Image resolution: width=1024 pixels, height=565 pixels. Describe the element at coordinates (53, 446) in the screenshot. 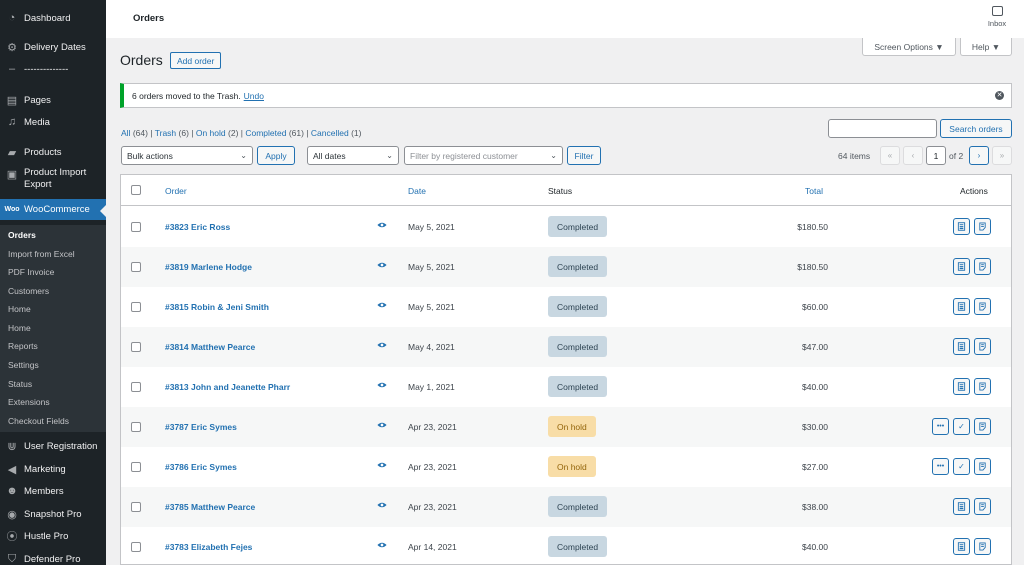

I see `sidebar-item-user-registration: ⋓ User Registration` at that location.